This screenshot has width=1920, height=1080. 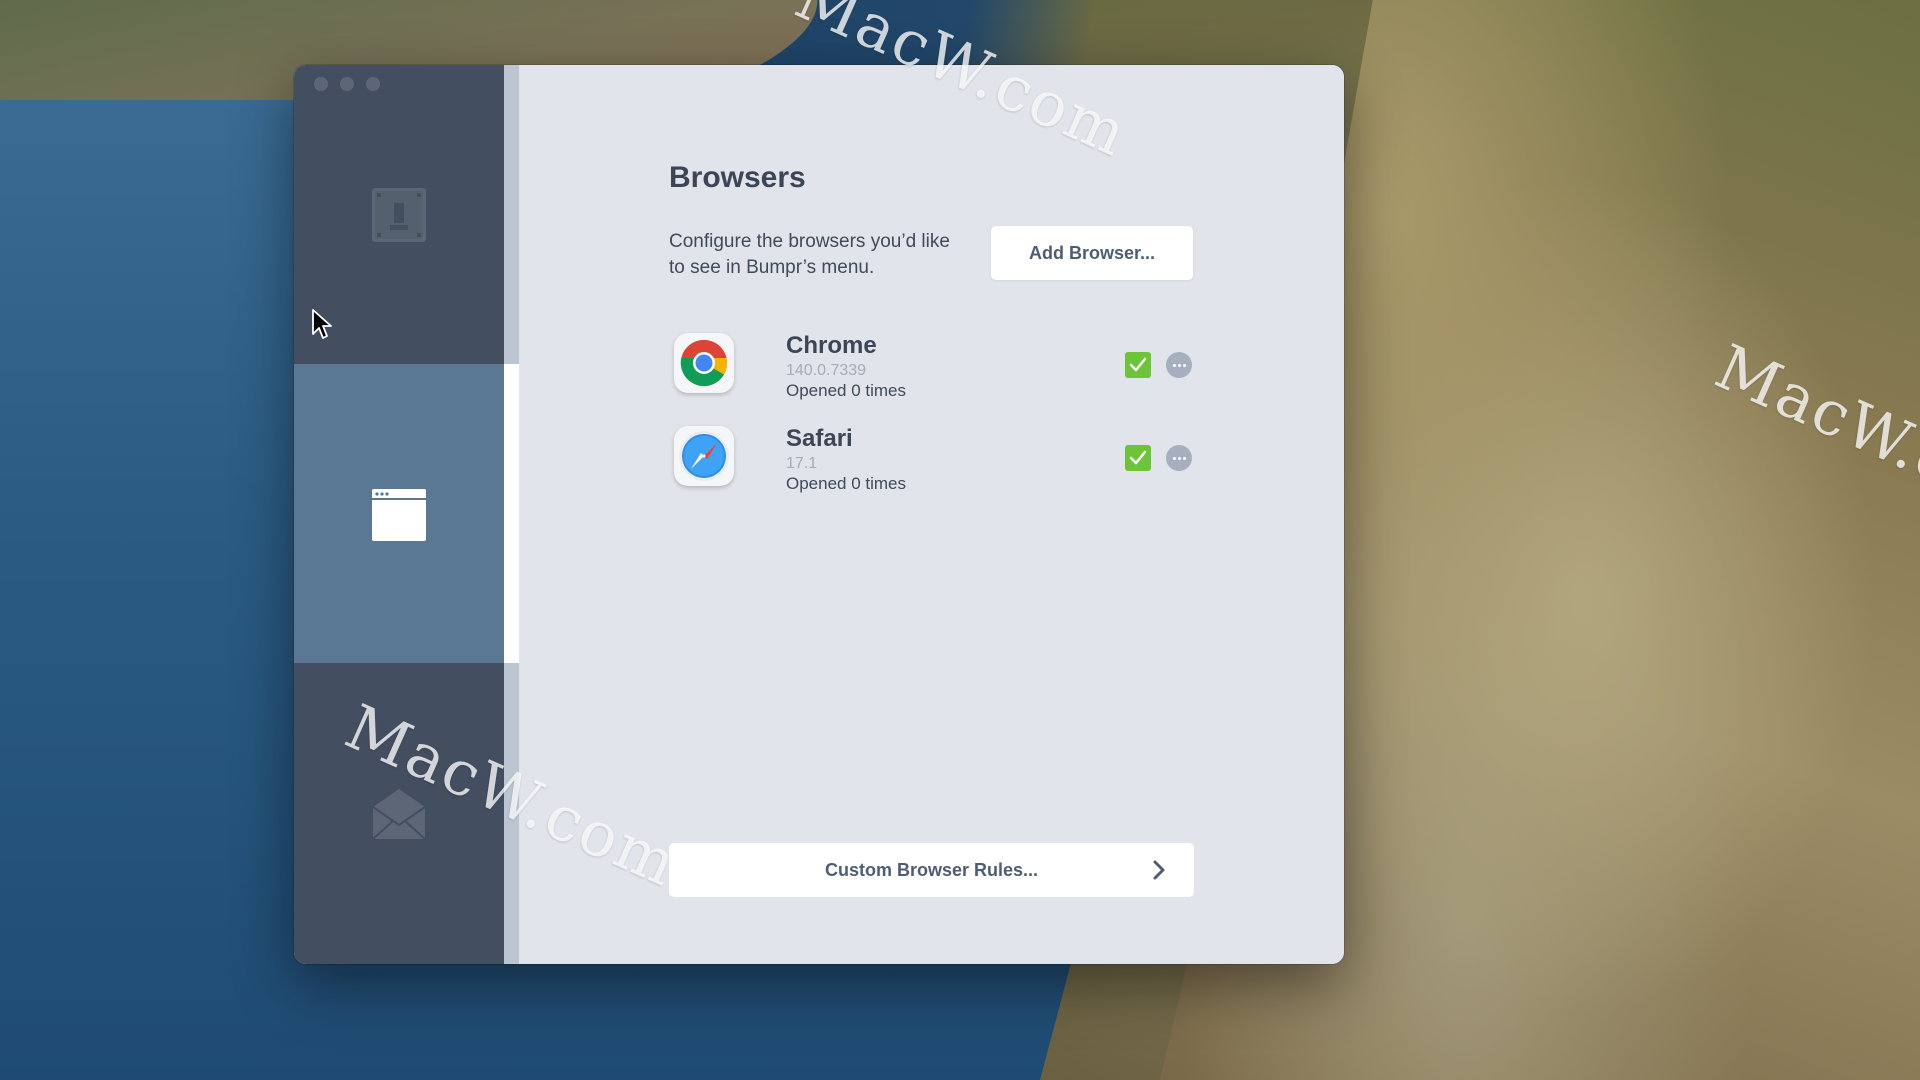 What do you see at coordinates (322, 324) in the screenshot?
I see `mouse-pointer-icon` at bounding box center [322, 324].